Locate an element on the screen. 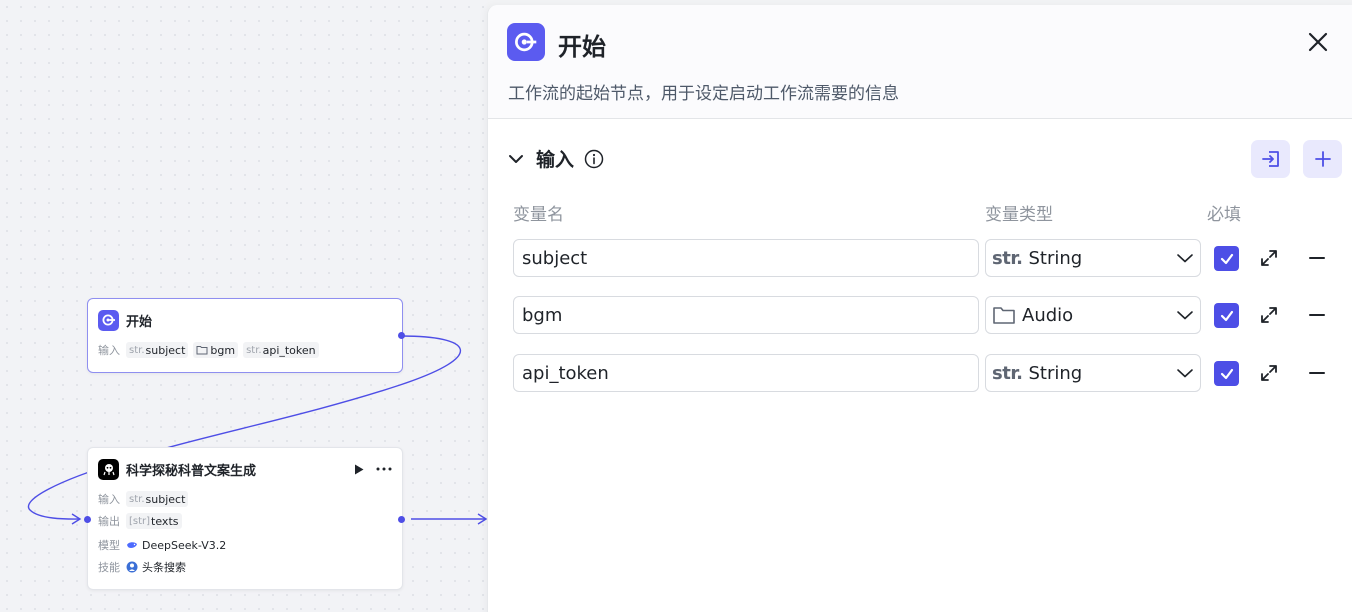 The image size is (1352, 612). variable-row: Audio is located at coordinates (923, 315).